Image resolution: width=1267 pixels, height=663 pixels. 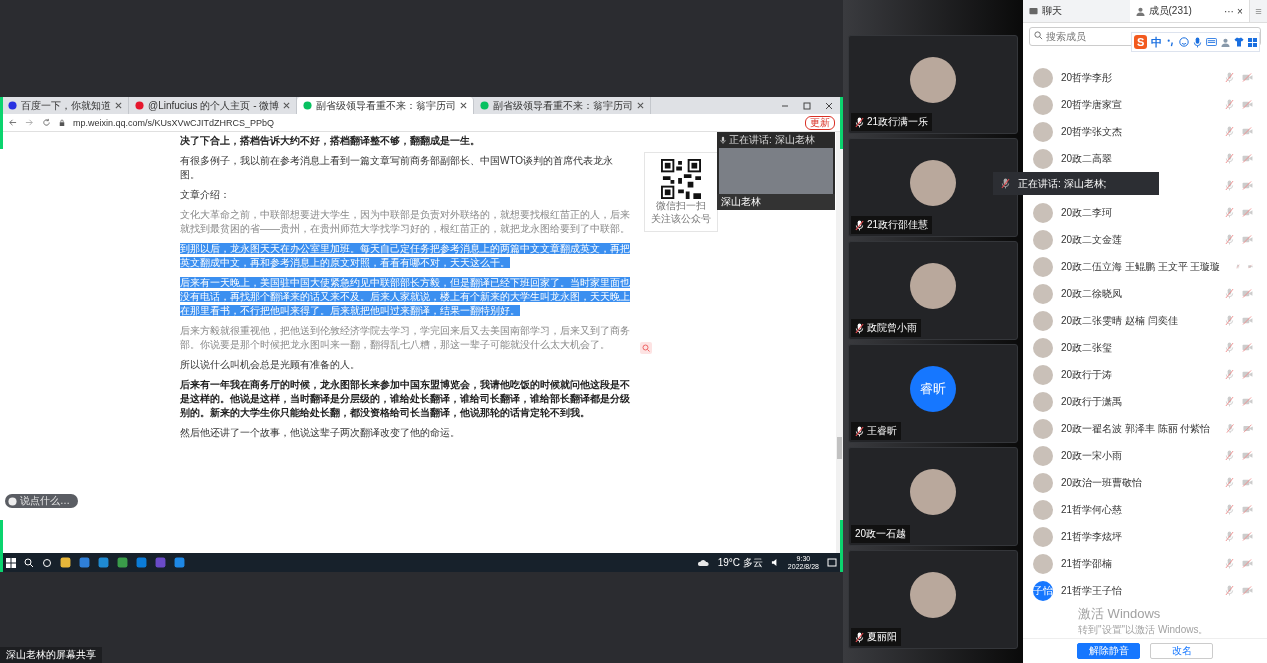 What do you see at coordinates (1145, 293) in the screenshot?
I see `member-row: 20政二徐晓凤` at bounding box center [1145, 293].